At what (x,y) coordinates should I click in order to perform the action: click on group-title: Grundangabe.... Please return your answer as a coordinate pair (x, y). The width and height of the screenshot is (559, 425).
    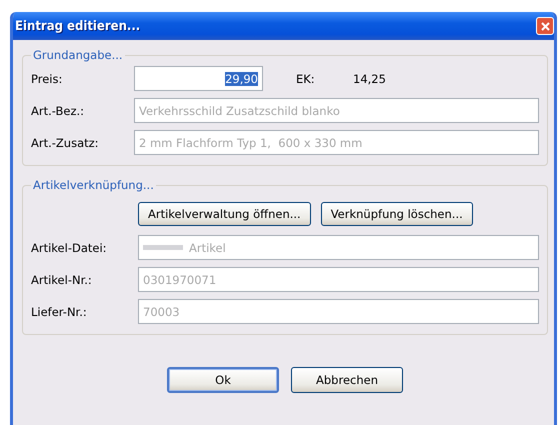
    Looking at the image, I should click on (78, 55).